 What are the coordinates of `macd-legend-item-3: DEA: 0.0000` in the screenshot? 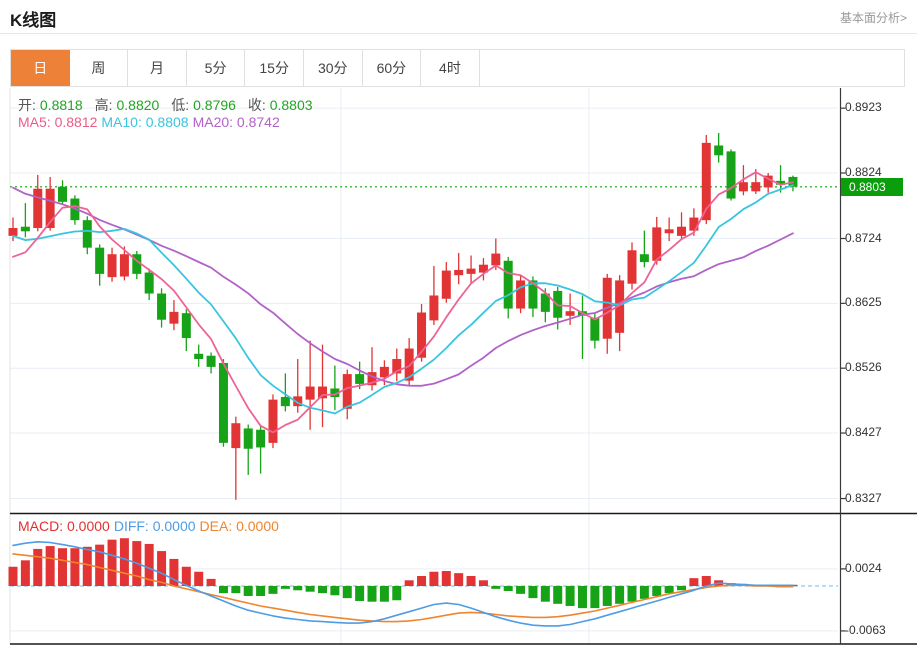 It's located at (239, 526).